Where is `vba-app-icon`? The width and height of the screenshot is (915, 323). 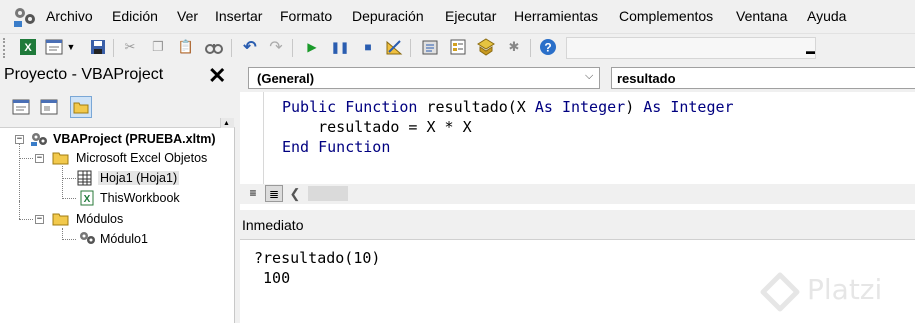
vba-app-icon is located at coordinates (24, 17).